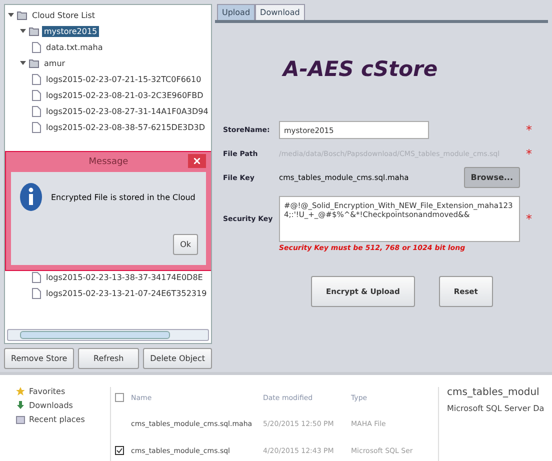 This screenshot has height=461, width=552. What do you see at coordinates (39, 358) in the screenshot?
I see `panel-button: Remove Store` at bounding box center [39, 358].